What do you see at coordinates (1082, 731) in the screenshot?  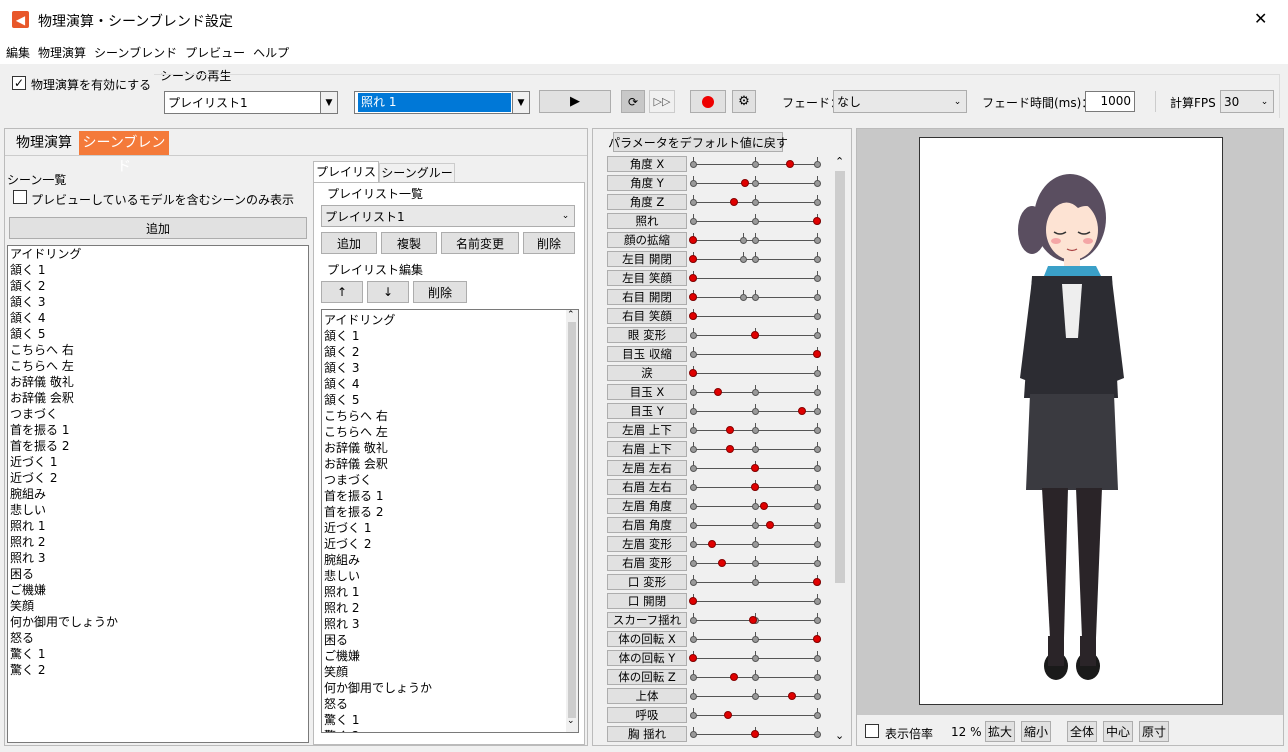 I see `fit-all-button: 全体` at bounding box center [1082, 731].